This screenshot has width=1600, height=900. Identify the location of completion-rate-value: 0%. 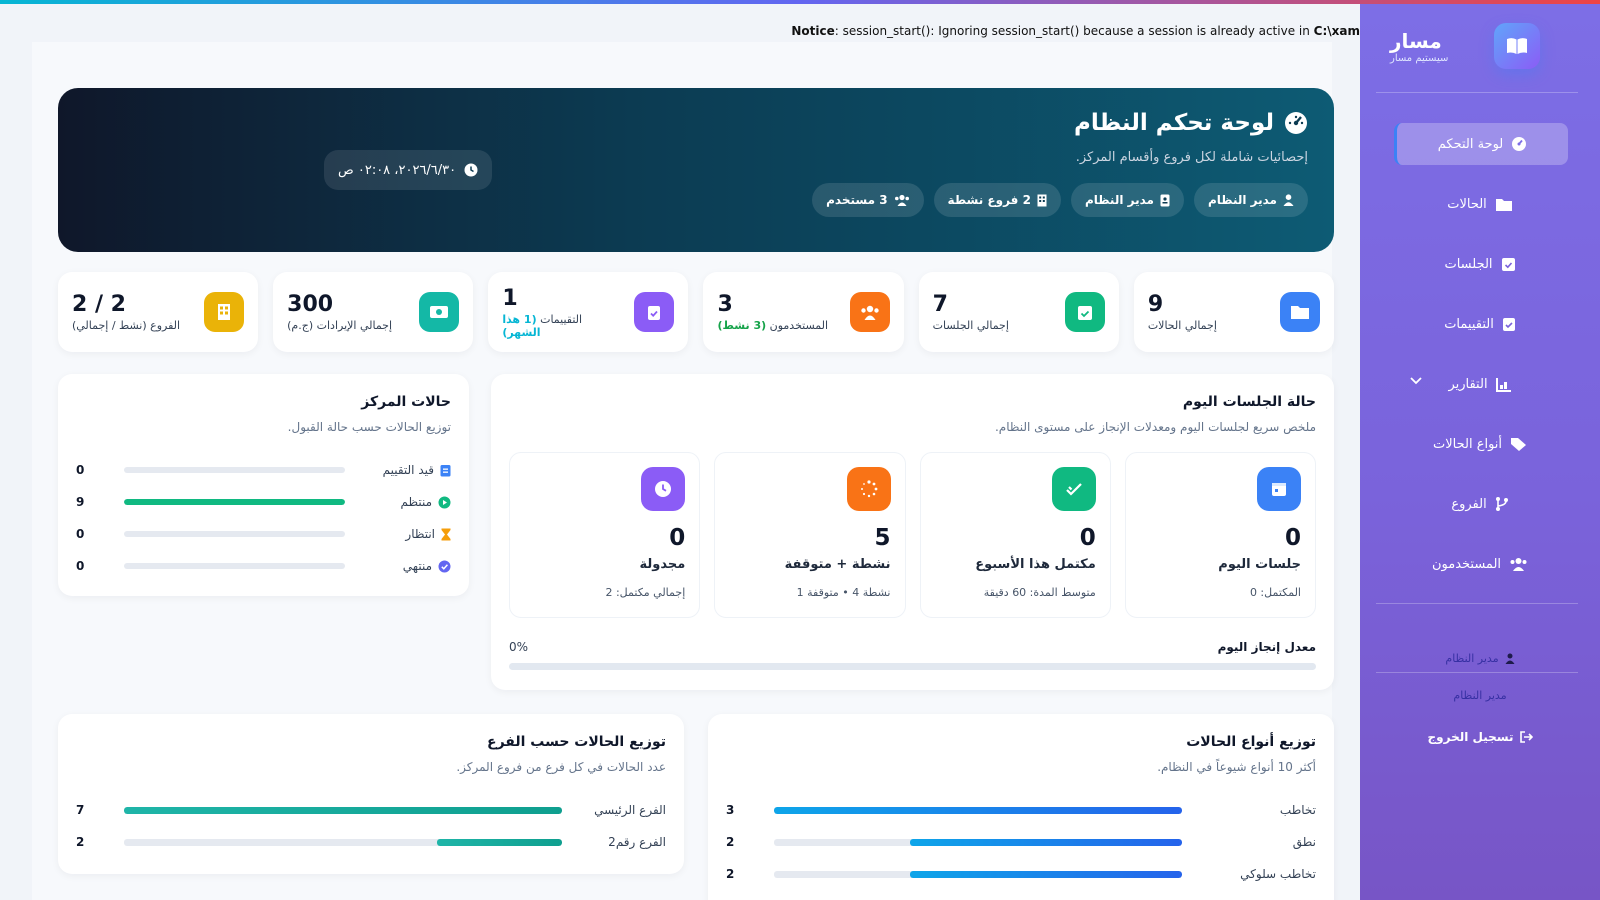
(519, 647).